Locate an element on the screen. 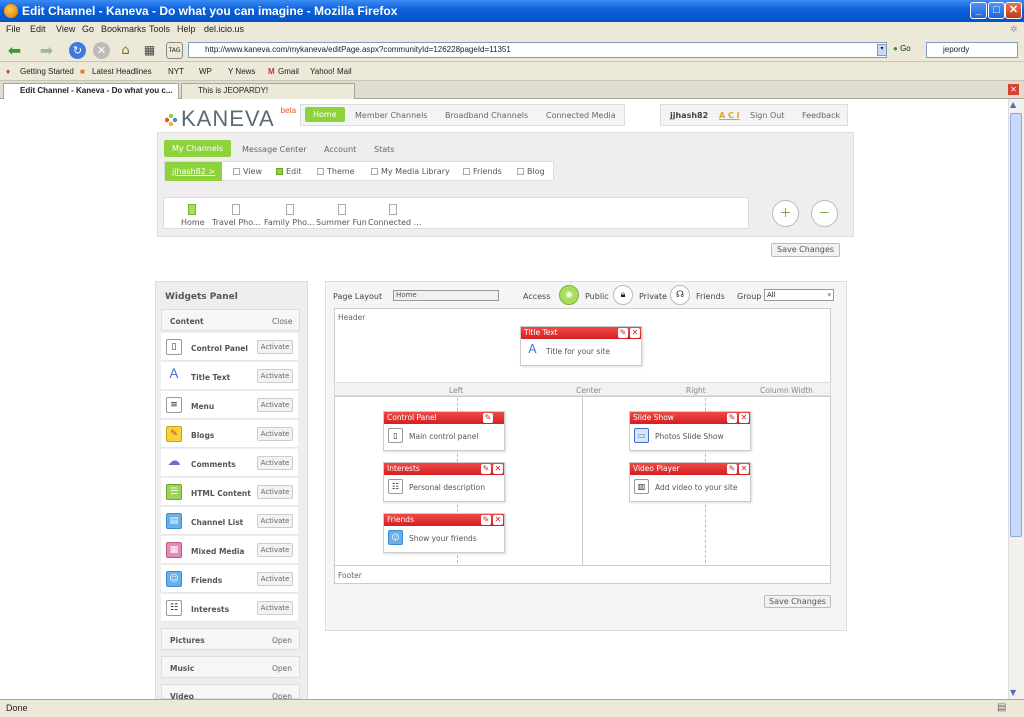  subnav-blog: Blog is located at coordinates (531, 171).